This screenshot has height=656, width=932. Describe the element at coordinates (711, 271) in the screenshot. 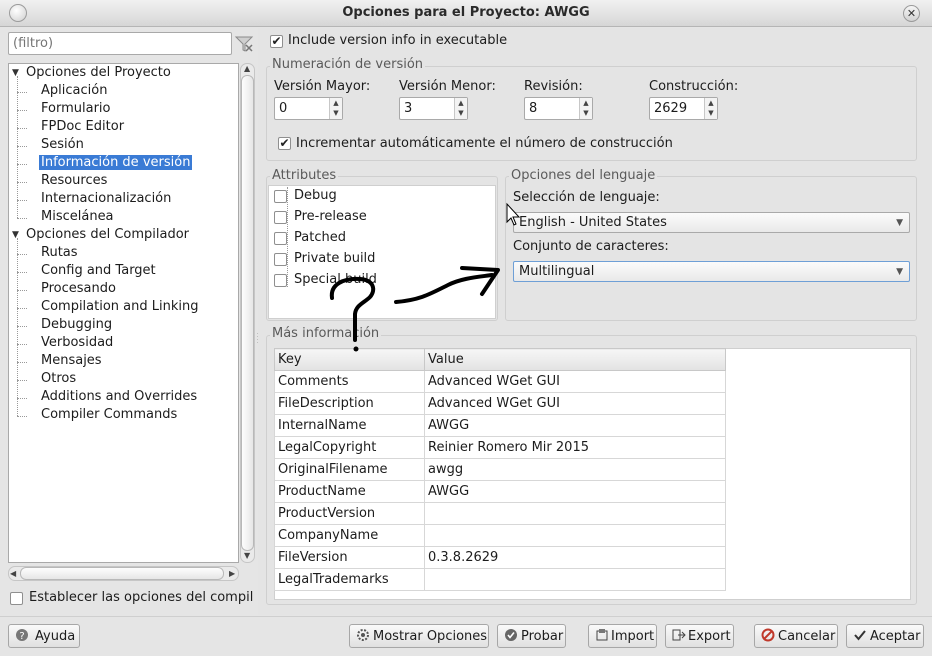

I see `charset-select: Multilingual ▼` at that location.